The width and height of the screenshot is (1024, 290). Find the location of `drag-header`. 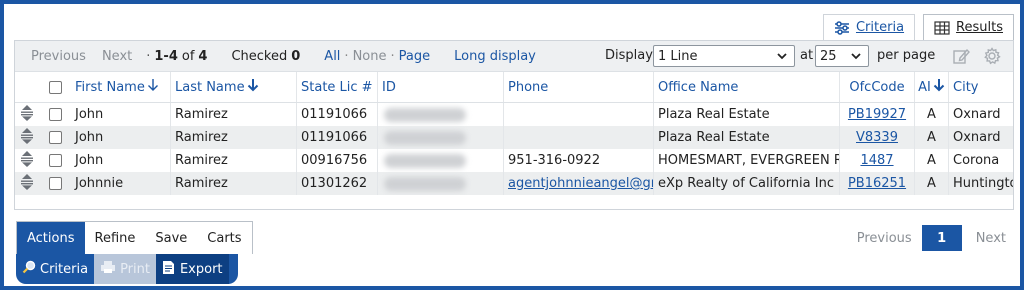

drag-header is located at coordinates (27, 87).